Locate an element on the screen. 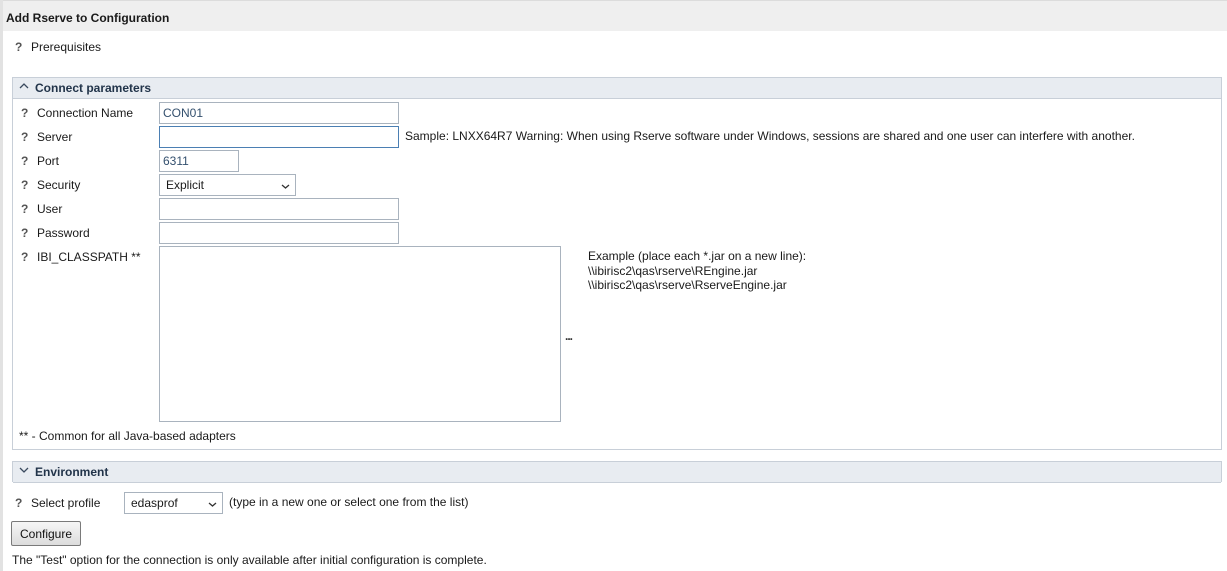 The image size is (1227, 571). user-input is located at coordinates (279, 209).